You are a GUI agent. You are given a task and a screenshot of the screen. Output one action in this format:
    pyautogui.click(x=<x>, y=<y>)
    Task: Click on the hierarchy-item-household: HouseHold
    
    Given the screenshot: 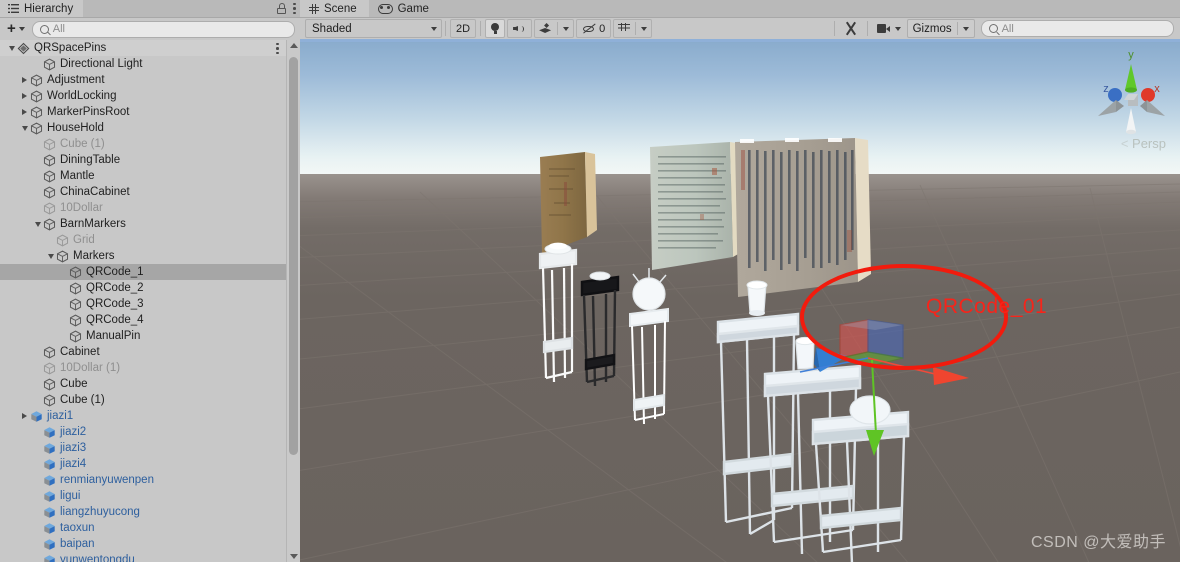 What is the action you would take?
    pyautogui.click(x=143, y=128)
    